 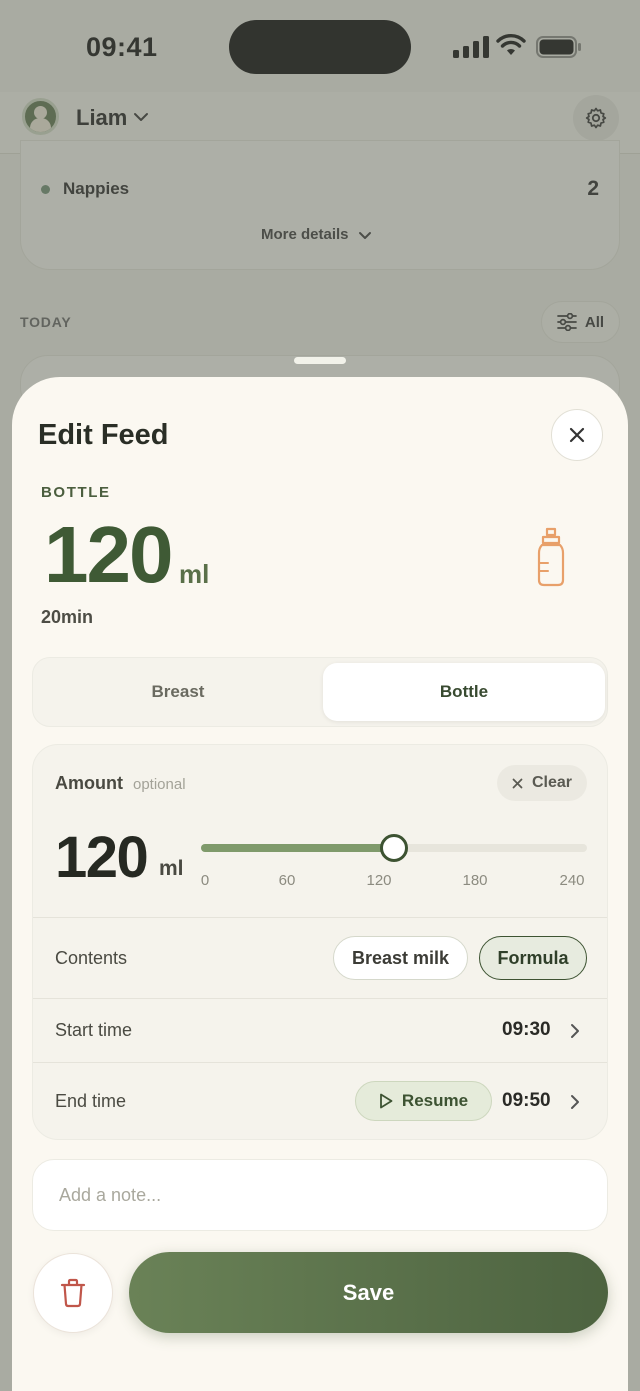 What do you see at coordinates (159, 784) in the screenshot?
I see `optional-label: optional` at bounding box center [159, 784].